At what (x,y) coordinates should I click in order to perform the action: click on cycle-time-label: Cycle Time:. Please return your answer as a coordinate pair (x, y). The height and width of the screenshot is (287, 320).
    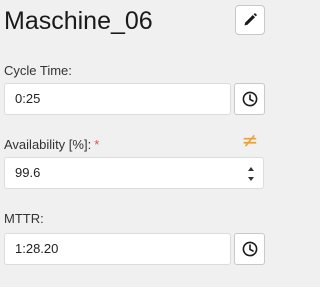
    Looking at the image, I should click on (38, 70).